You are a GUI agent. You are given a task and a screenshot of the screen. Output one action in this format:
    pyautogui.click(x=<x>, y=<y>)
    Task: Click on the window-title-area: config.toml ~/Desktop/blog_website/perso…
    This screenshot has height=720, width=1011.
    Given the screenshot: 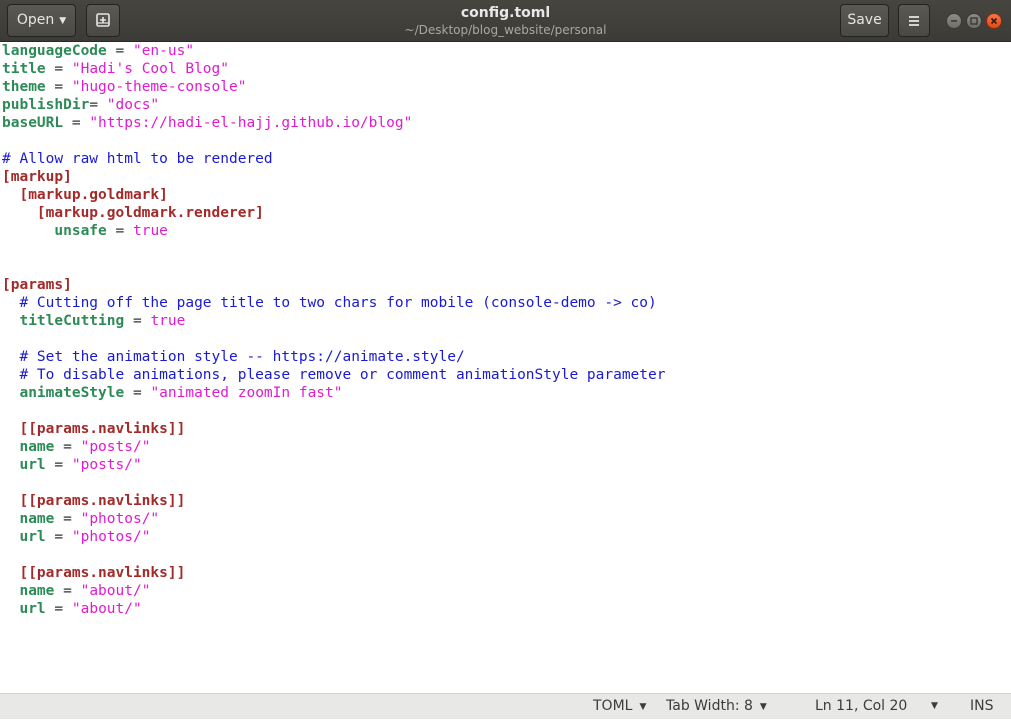 What is the action you would take?
    pyautogui.click(x=505, y=21)
    